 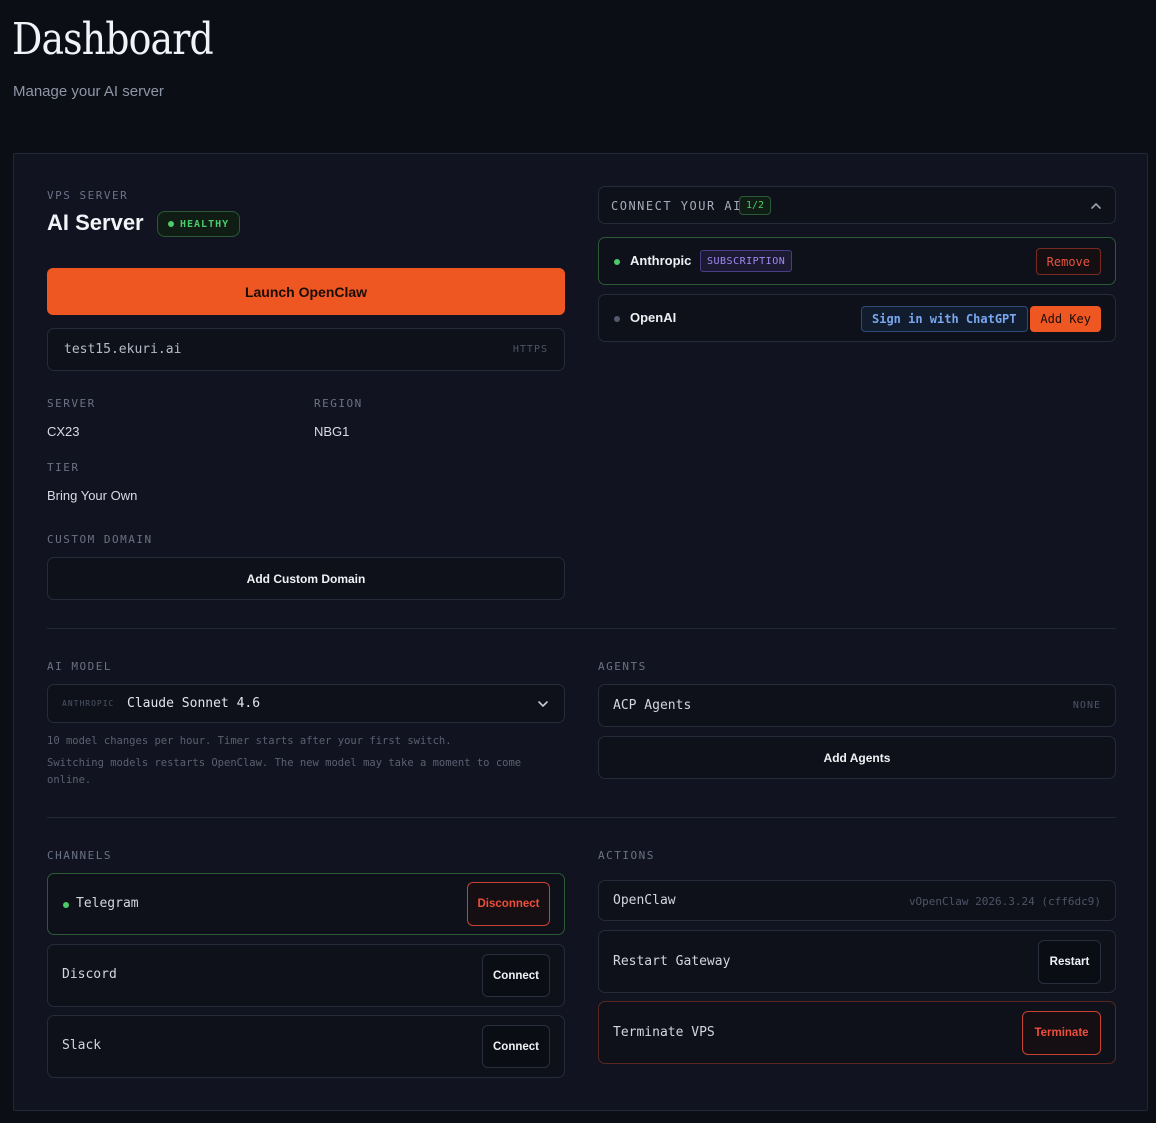 I want to click on channel-name: Discord, so click(x=89, y=974).